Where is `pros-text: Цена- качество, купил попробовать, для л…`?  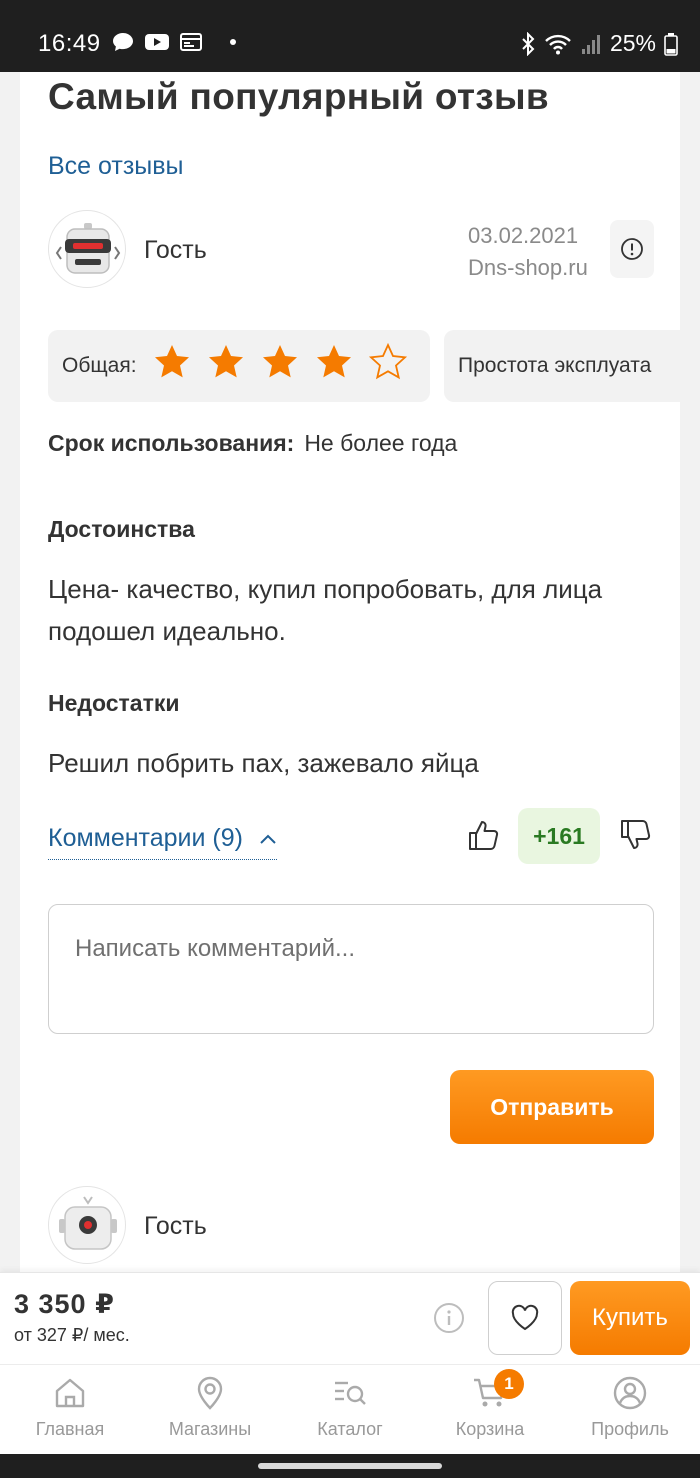 pros-text: Цена- качество, купил попробовать, для л… is located at coordinates (325, 610).